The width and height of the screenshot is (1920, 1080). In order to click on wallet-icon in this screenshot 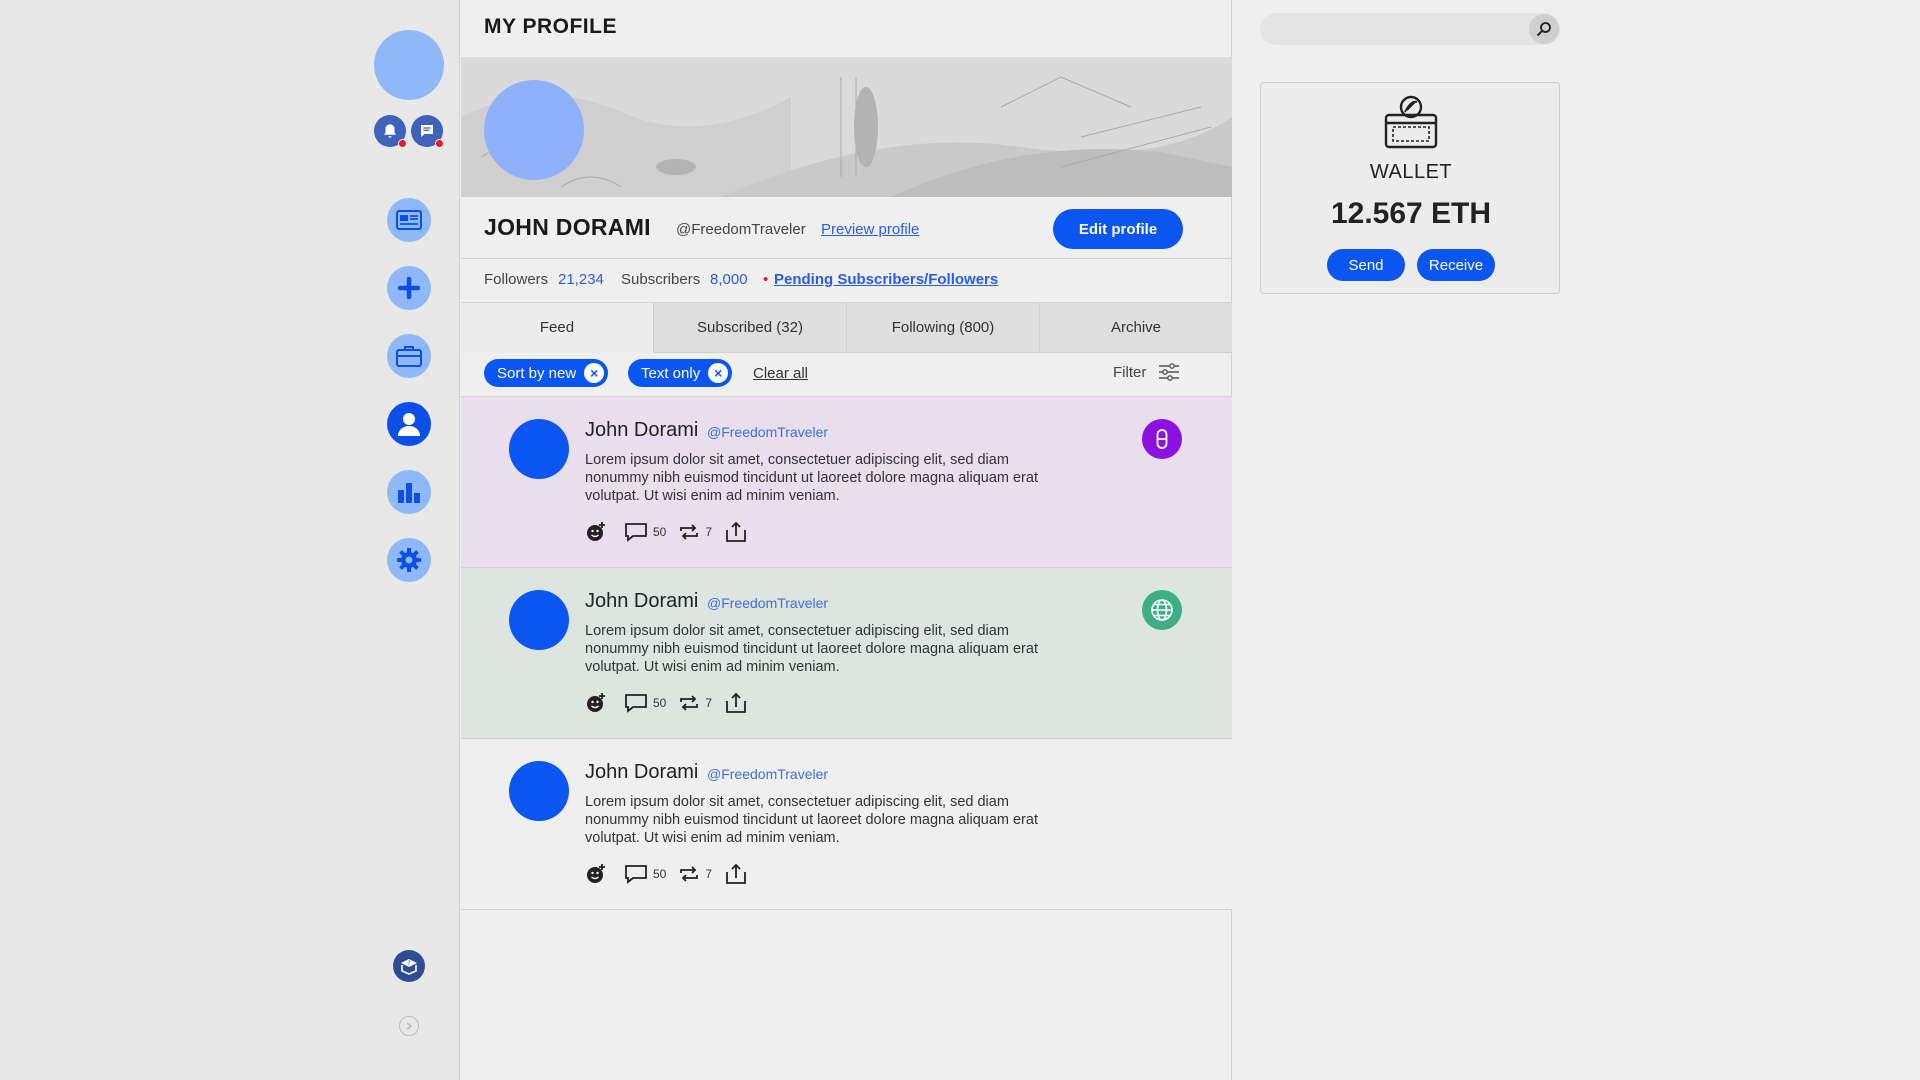, I will do `click(1411, 122)`.